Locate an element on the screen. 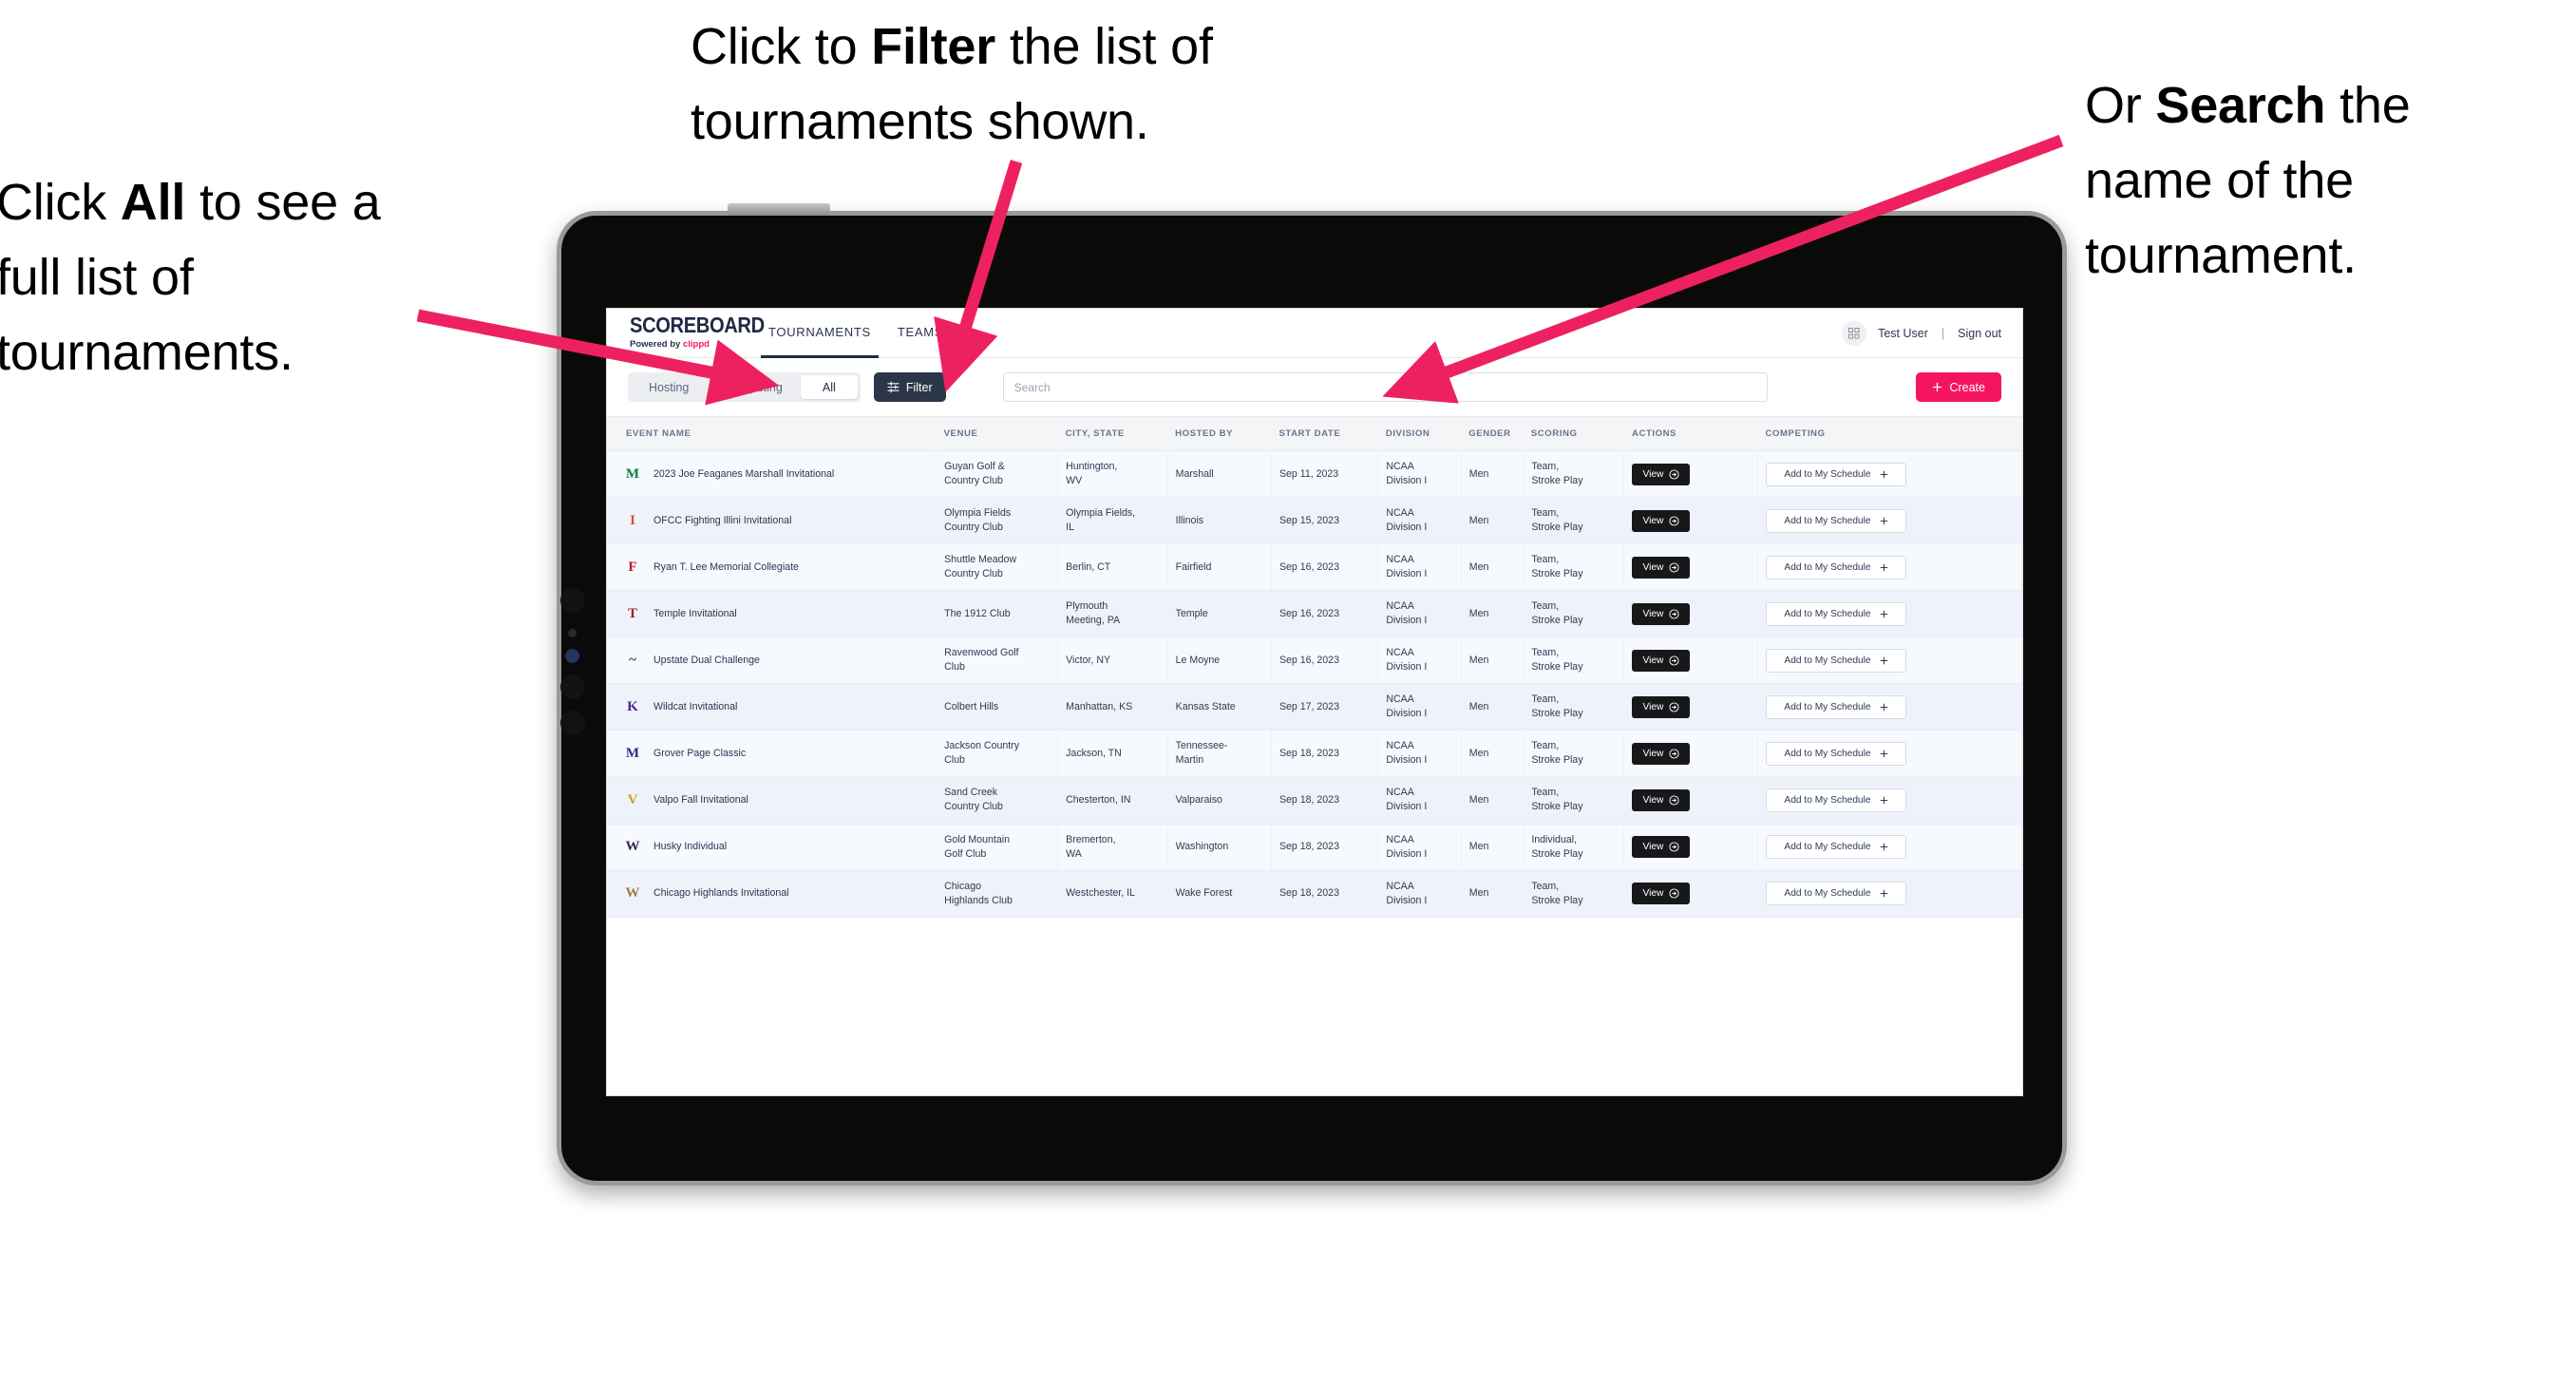 This screenshot has width=2576, height=1386. arrow-to-filter is located at coordinates (978, 276).